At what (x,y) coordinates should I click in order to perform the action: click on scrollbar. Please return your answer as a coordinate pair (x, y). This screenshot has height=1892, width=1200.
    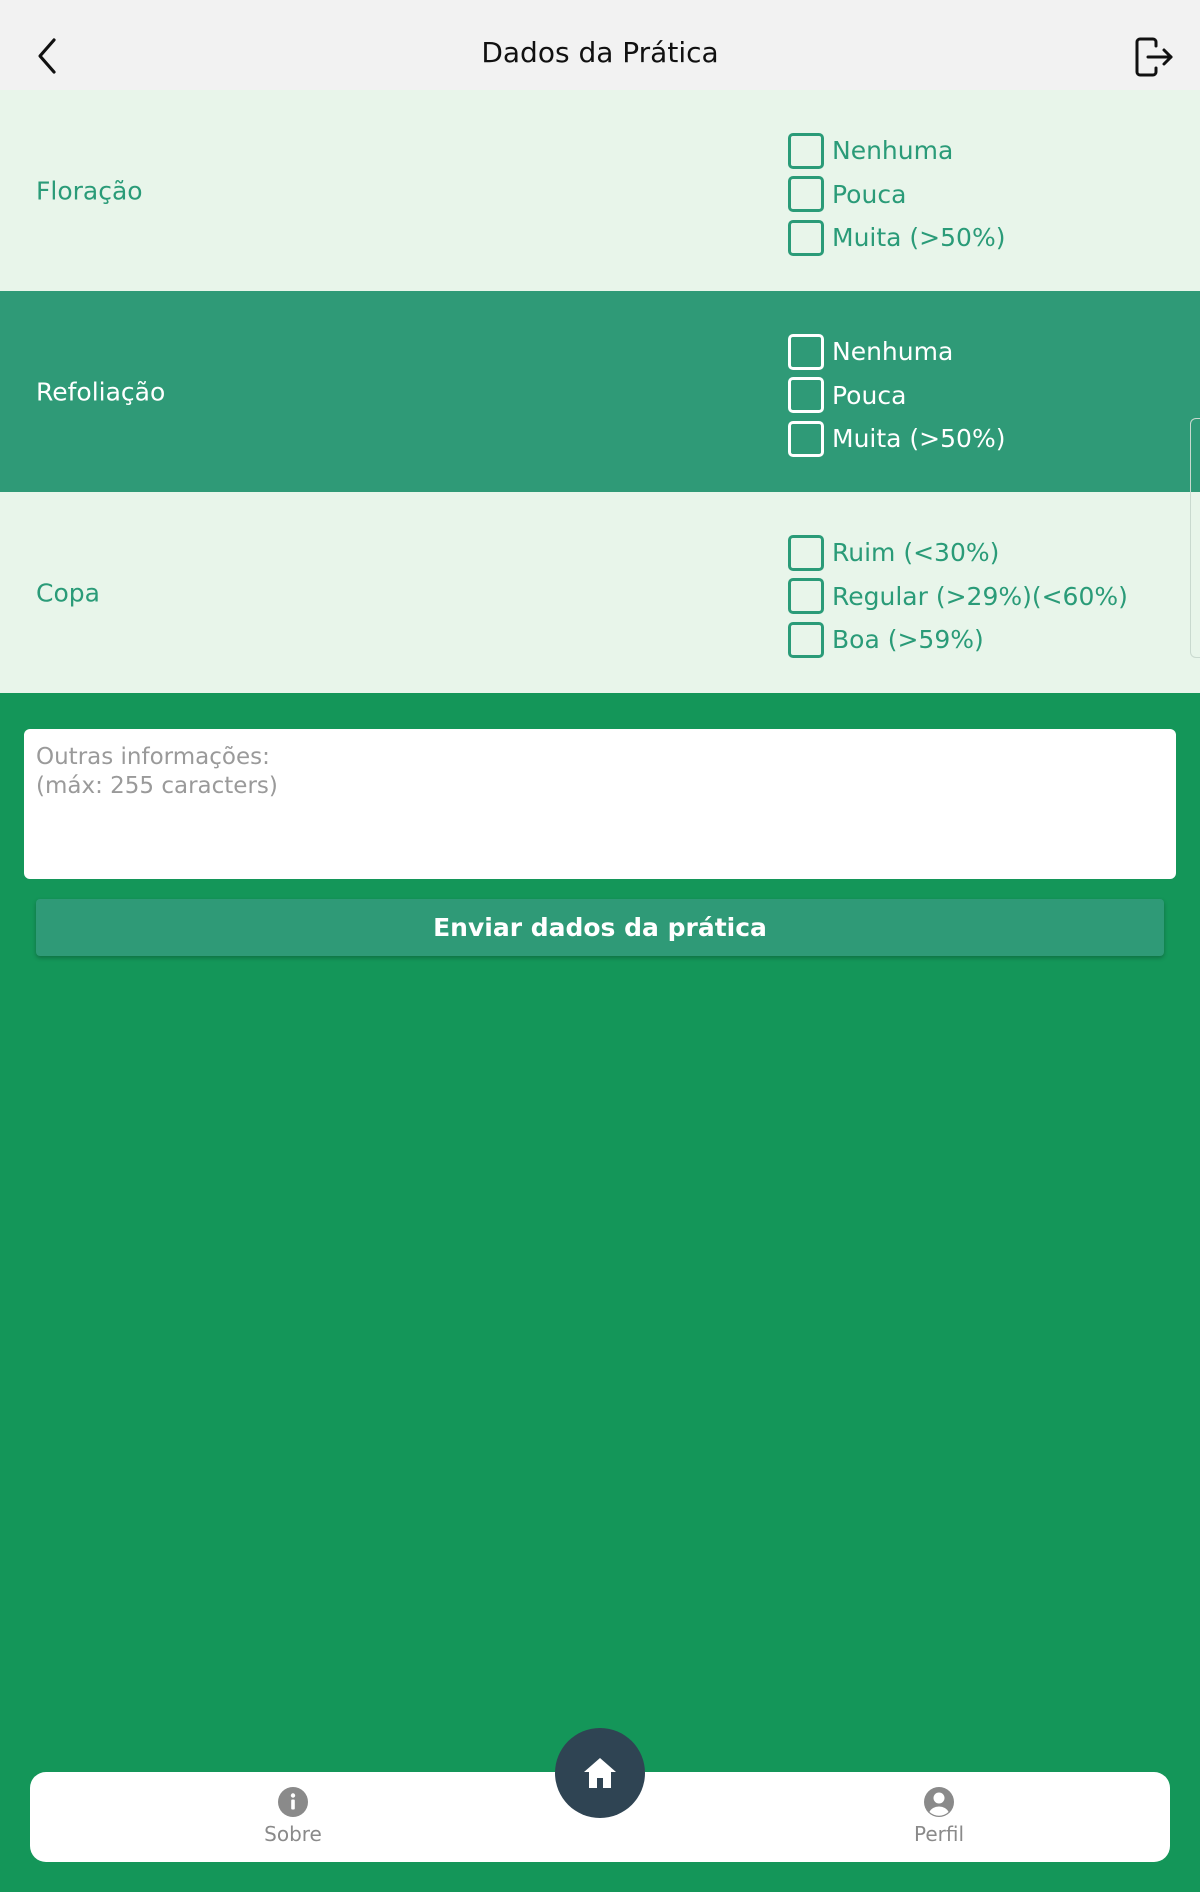
    Looking at the image, I should click on (1195, 538).